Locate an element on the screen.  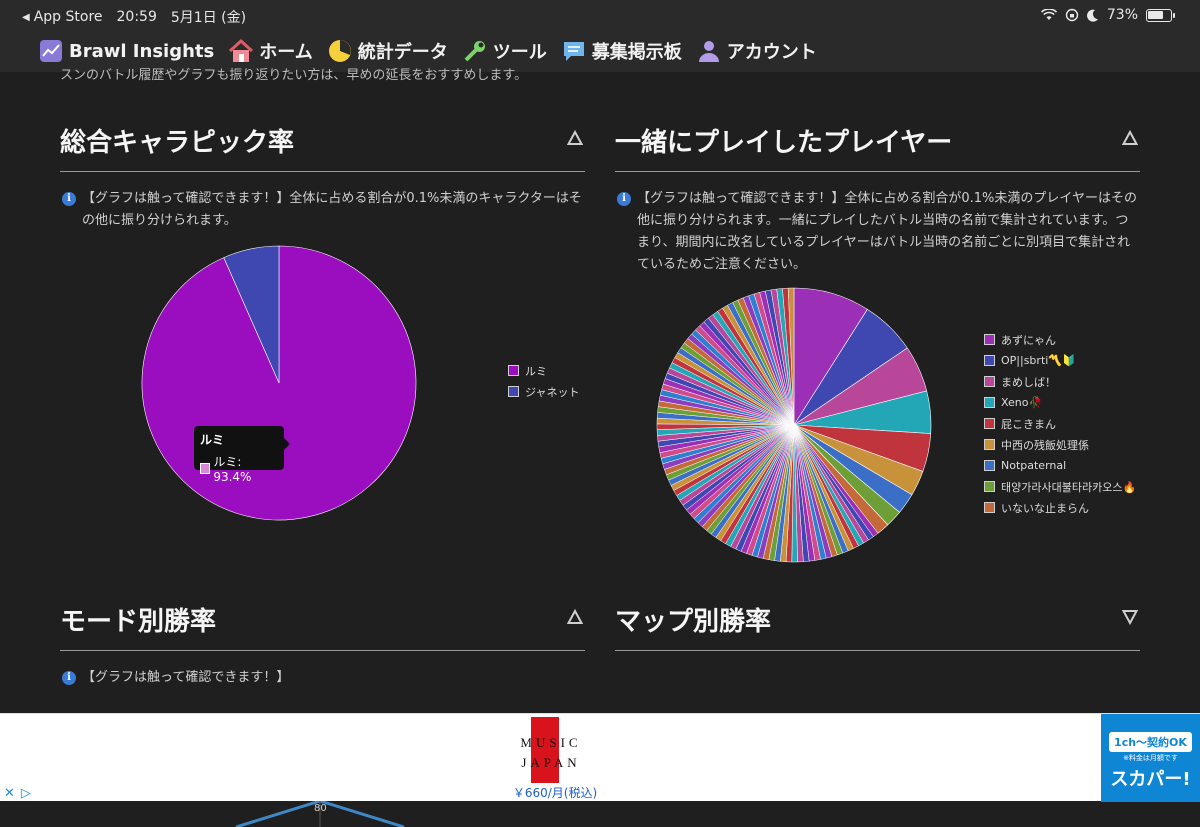
radar-tick-label: 80 is located at coordinates (320, 808).